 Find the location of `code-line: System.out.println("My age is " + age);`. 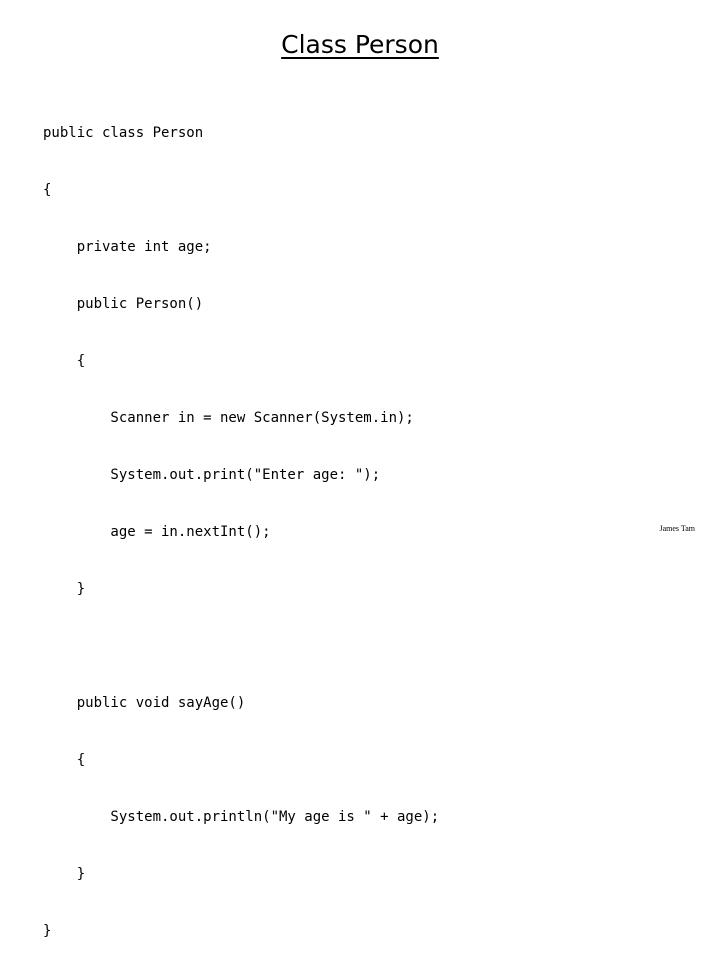

code-line: System.out.println("My age is " + age); is located at coordinates (241, 817).